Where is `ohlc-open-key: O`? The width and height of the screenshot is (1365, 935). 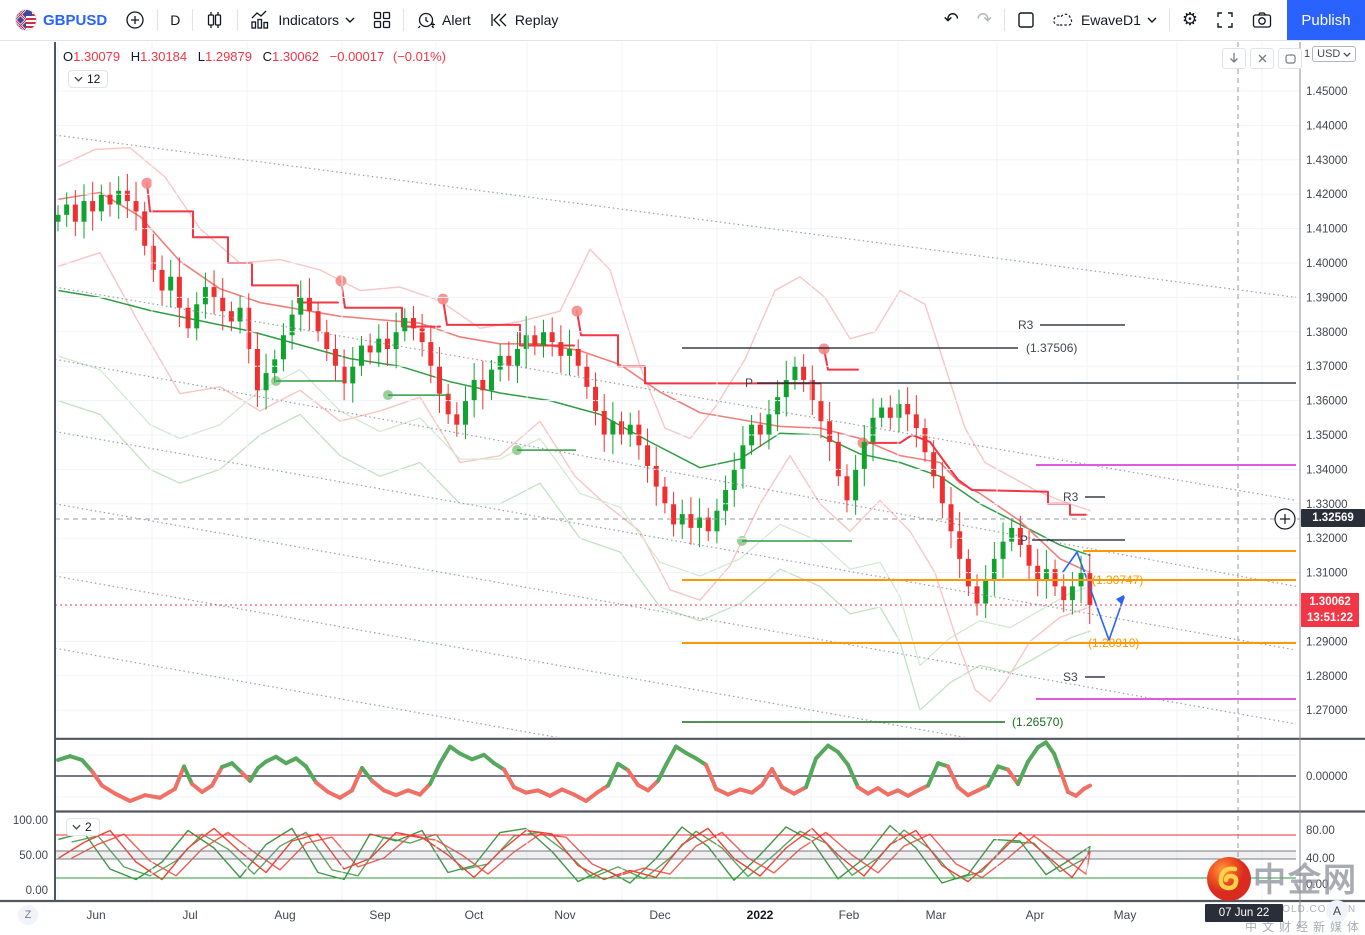
ohlc-open-key: O is located at coordinates (68, 56).